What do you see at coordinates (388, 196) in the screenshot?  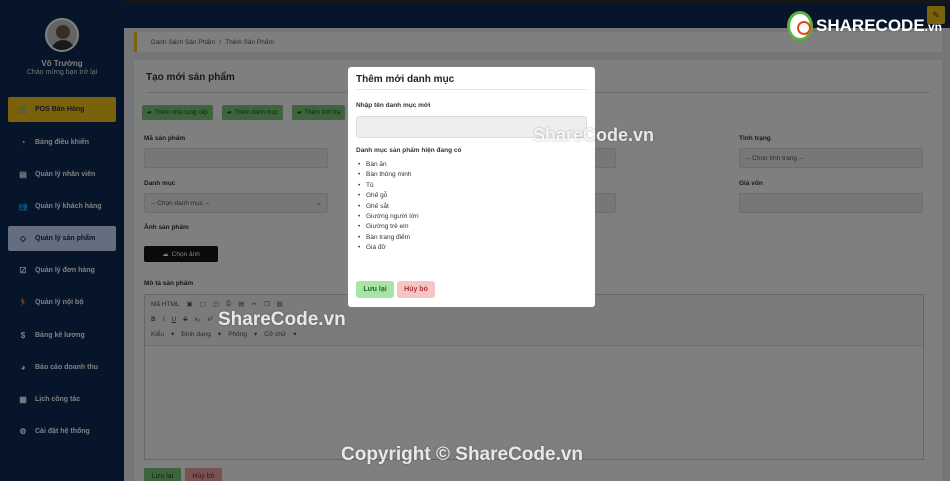 I see `list-item: Ghế gỗ` at bounding box center [388, 196].